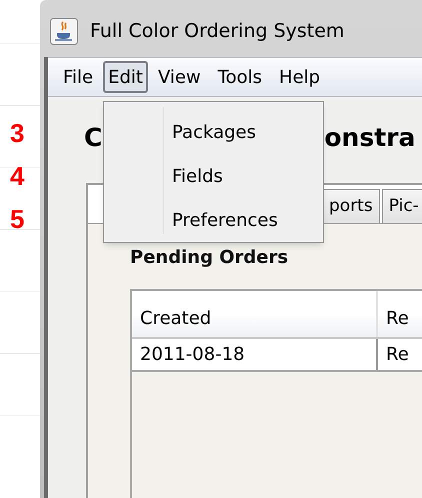 The height and width of the screenshot is (498, 422). What do you see at coordinates (17, 219) in the screenshot?
I see `annotation-number: 5` at bounding box center [17, 219].